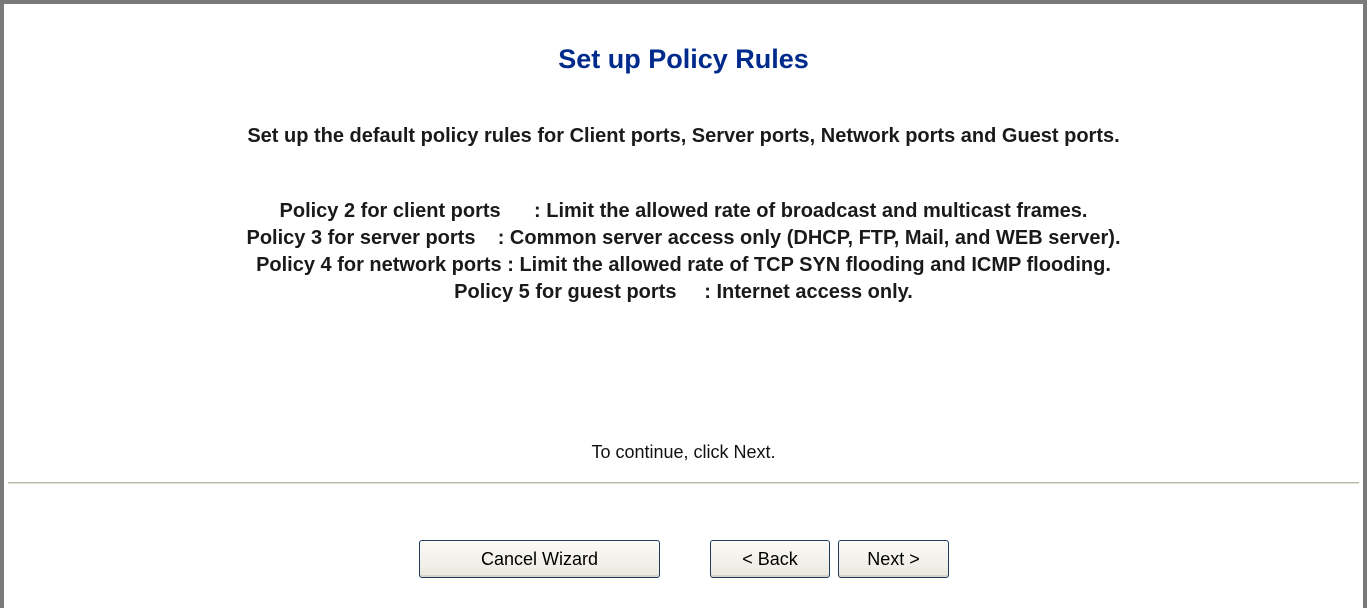  Describe the element at coordinates (683, 452) in the screenshot. I see `continue-instruction: To continue, click Next.` at that location.